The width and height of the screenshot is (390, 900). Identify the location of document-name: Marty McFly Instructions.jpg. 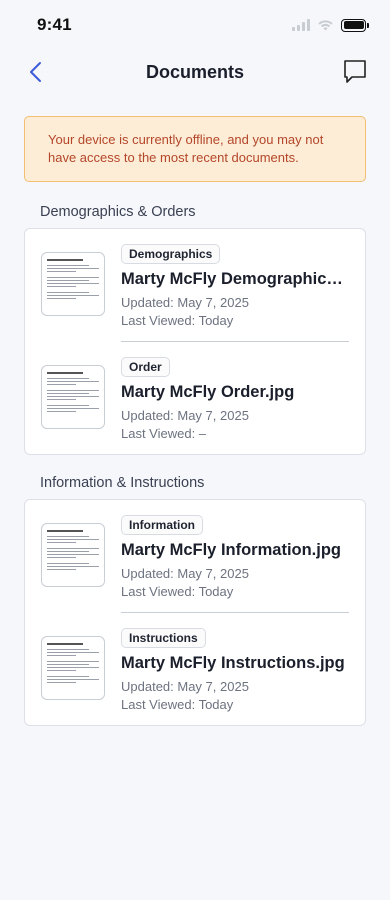
(233, 663).